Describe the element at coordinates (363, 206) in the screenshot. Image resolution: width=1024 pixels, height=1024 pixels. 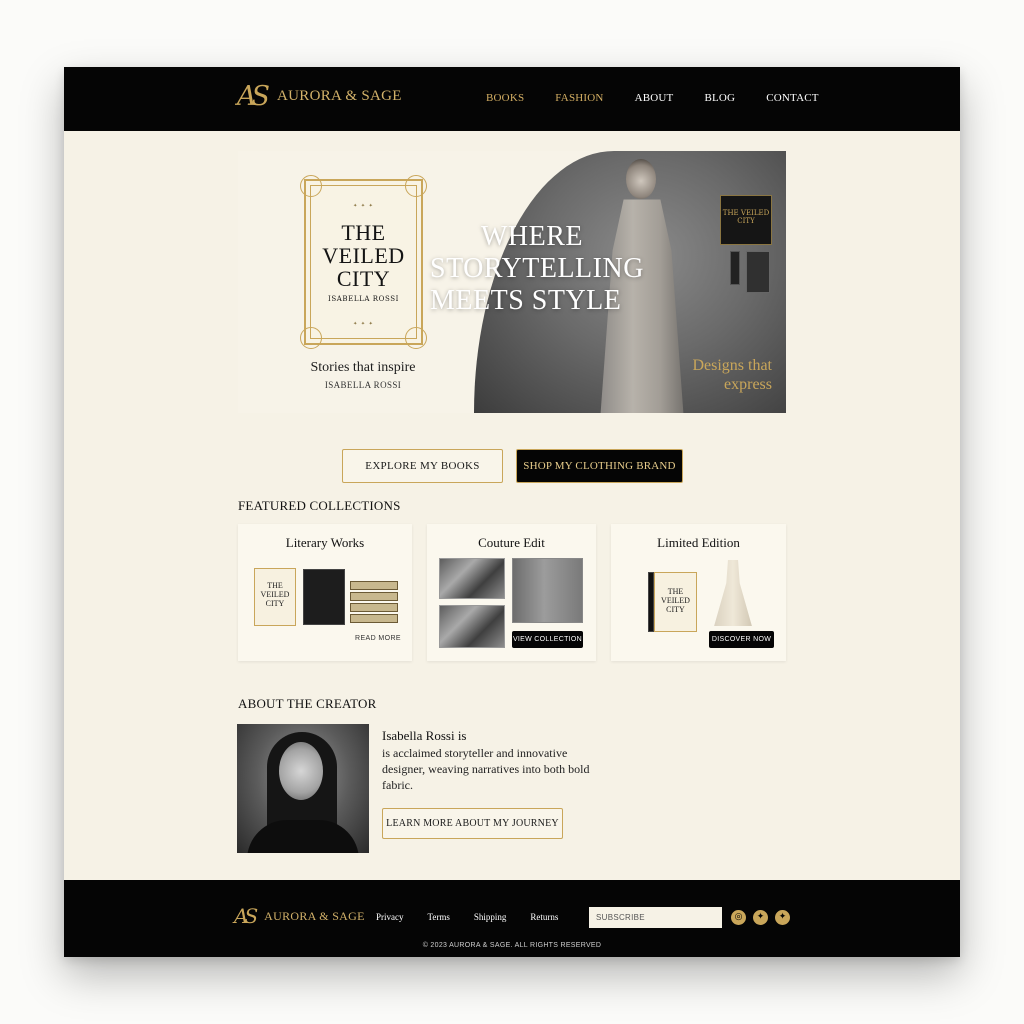
I see `book-ornament-top: ✦ ✦ ✦` at that location.